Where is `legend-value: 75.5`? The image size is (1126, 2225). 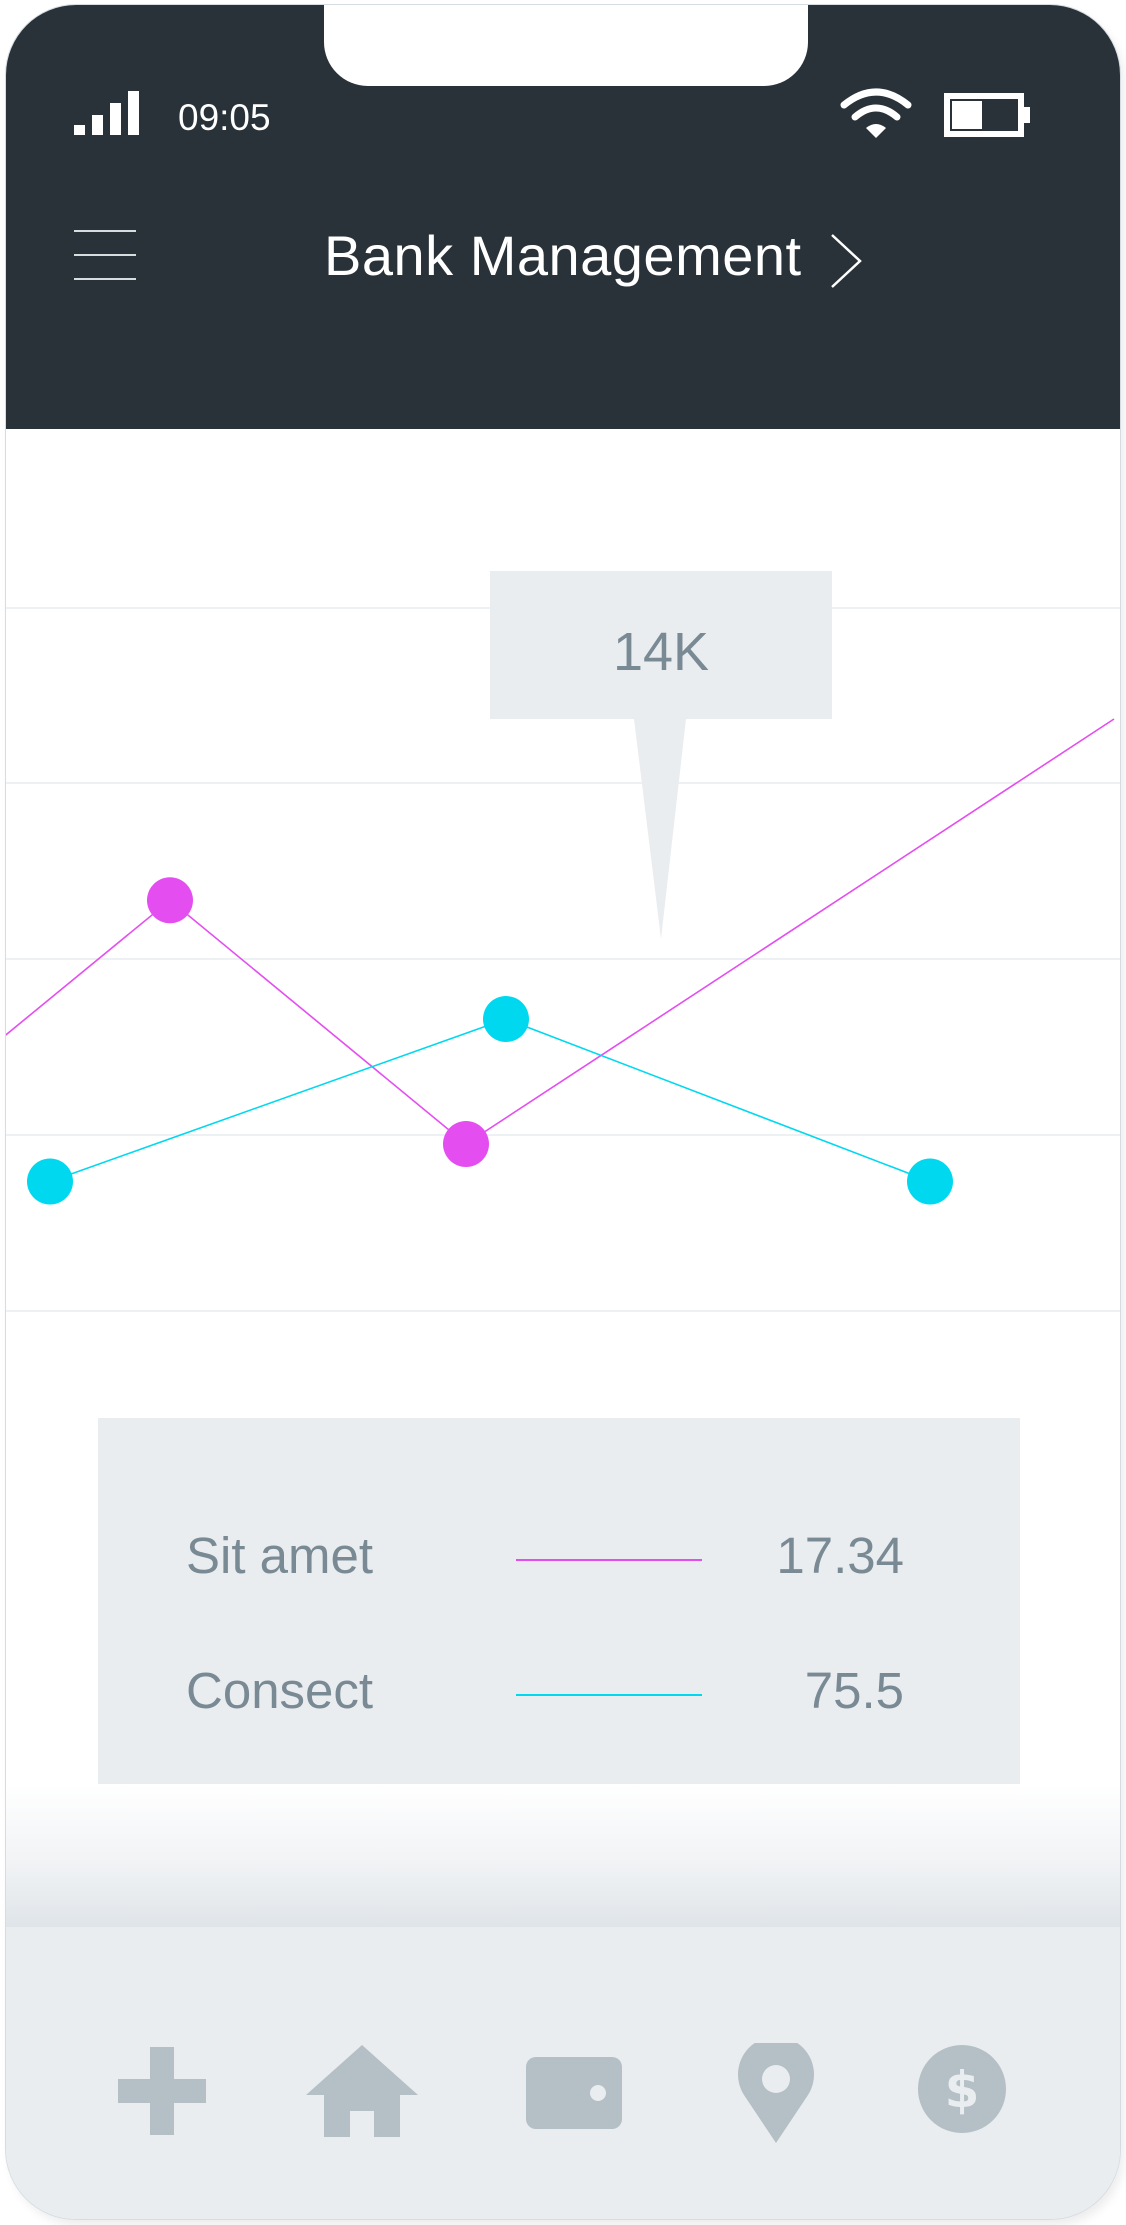 legend-value: 75.5 is located at coordinates (854, 1690).